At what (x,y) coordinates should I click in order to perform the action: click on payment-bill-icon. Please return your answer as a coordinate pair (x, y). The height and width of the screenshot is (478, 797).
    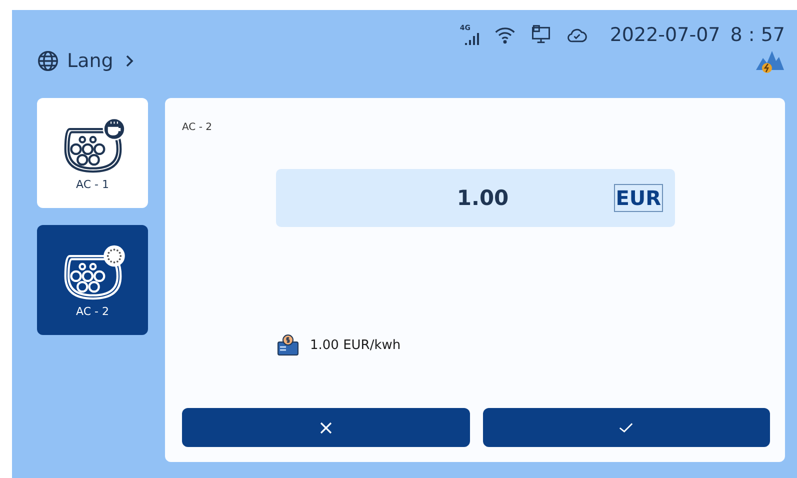
    Looking at the image, I should click on (288, 345).